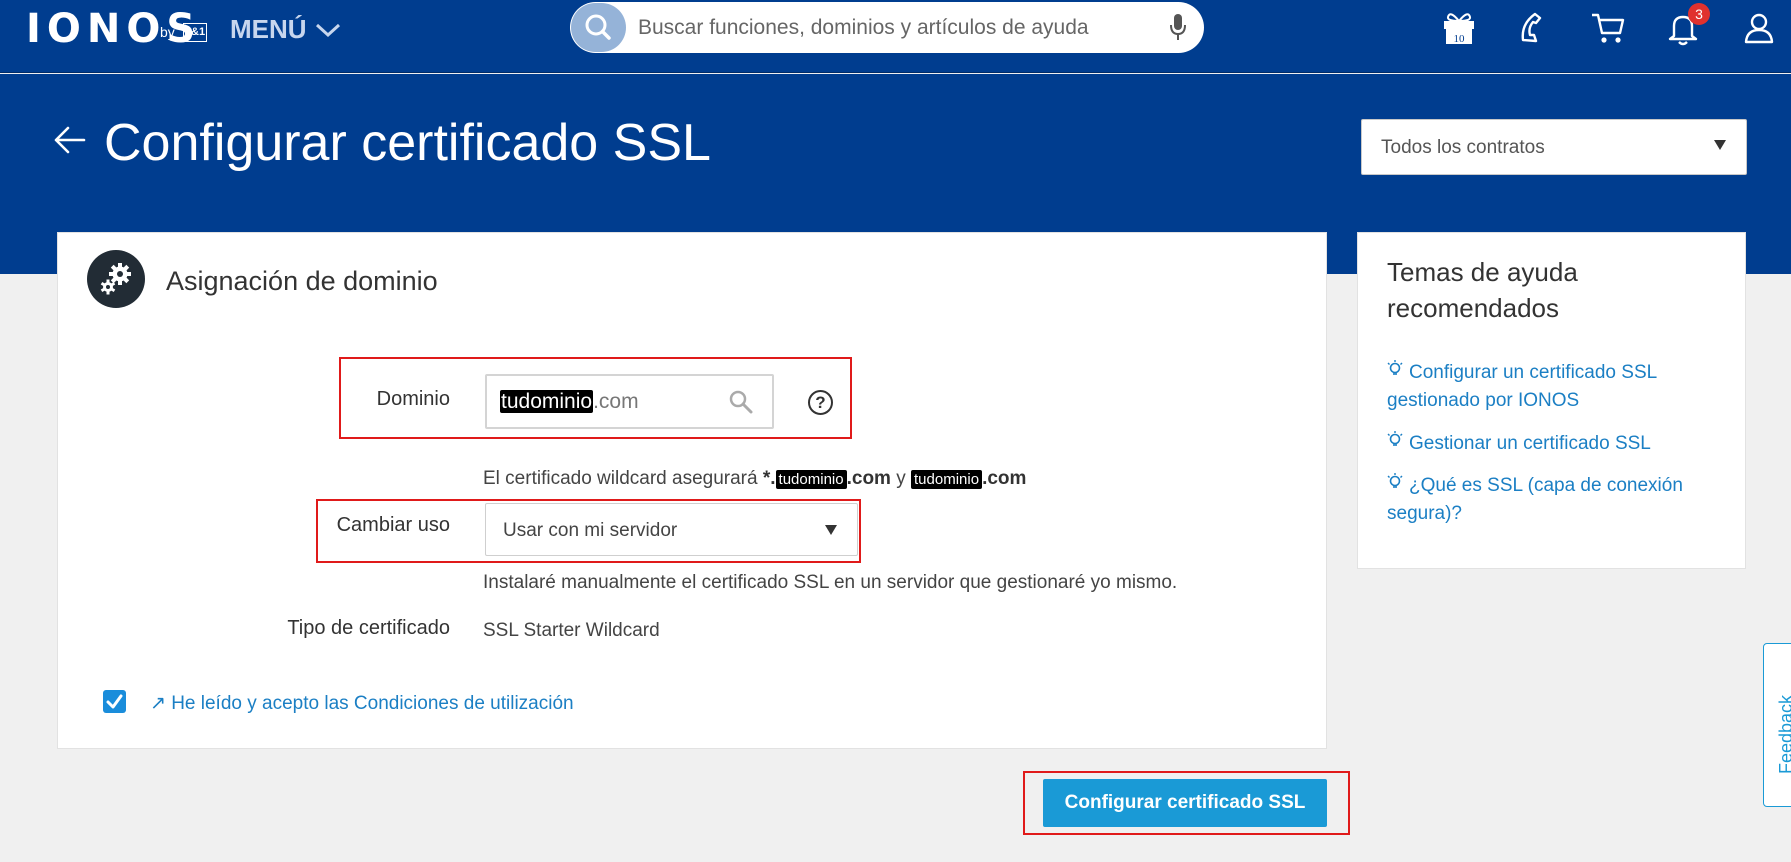  I want to click on usage-label: Cambiar uso, so click(393, 525).